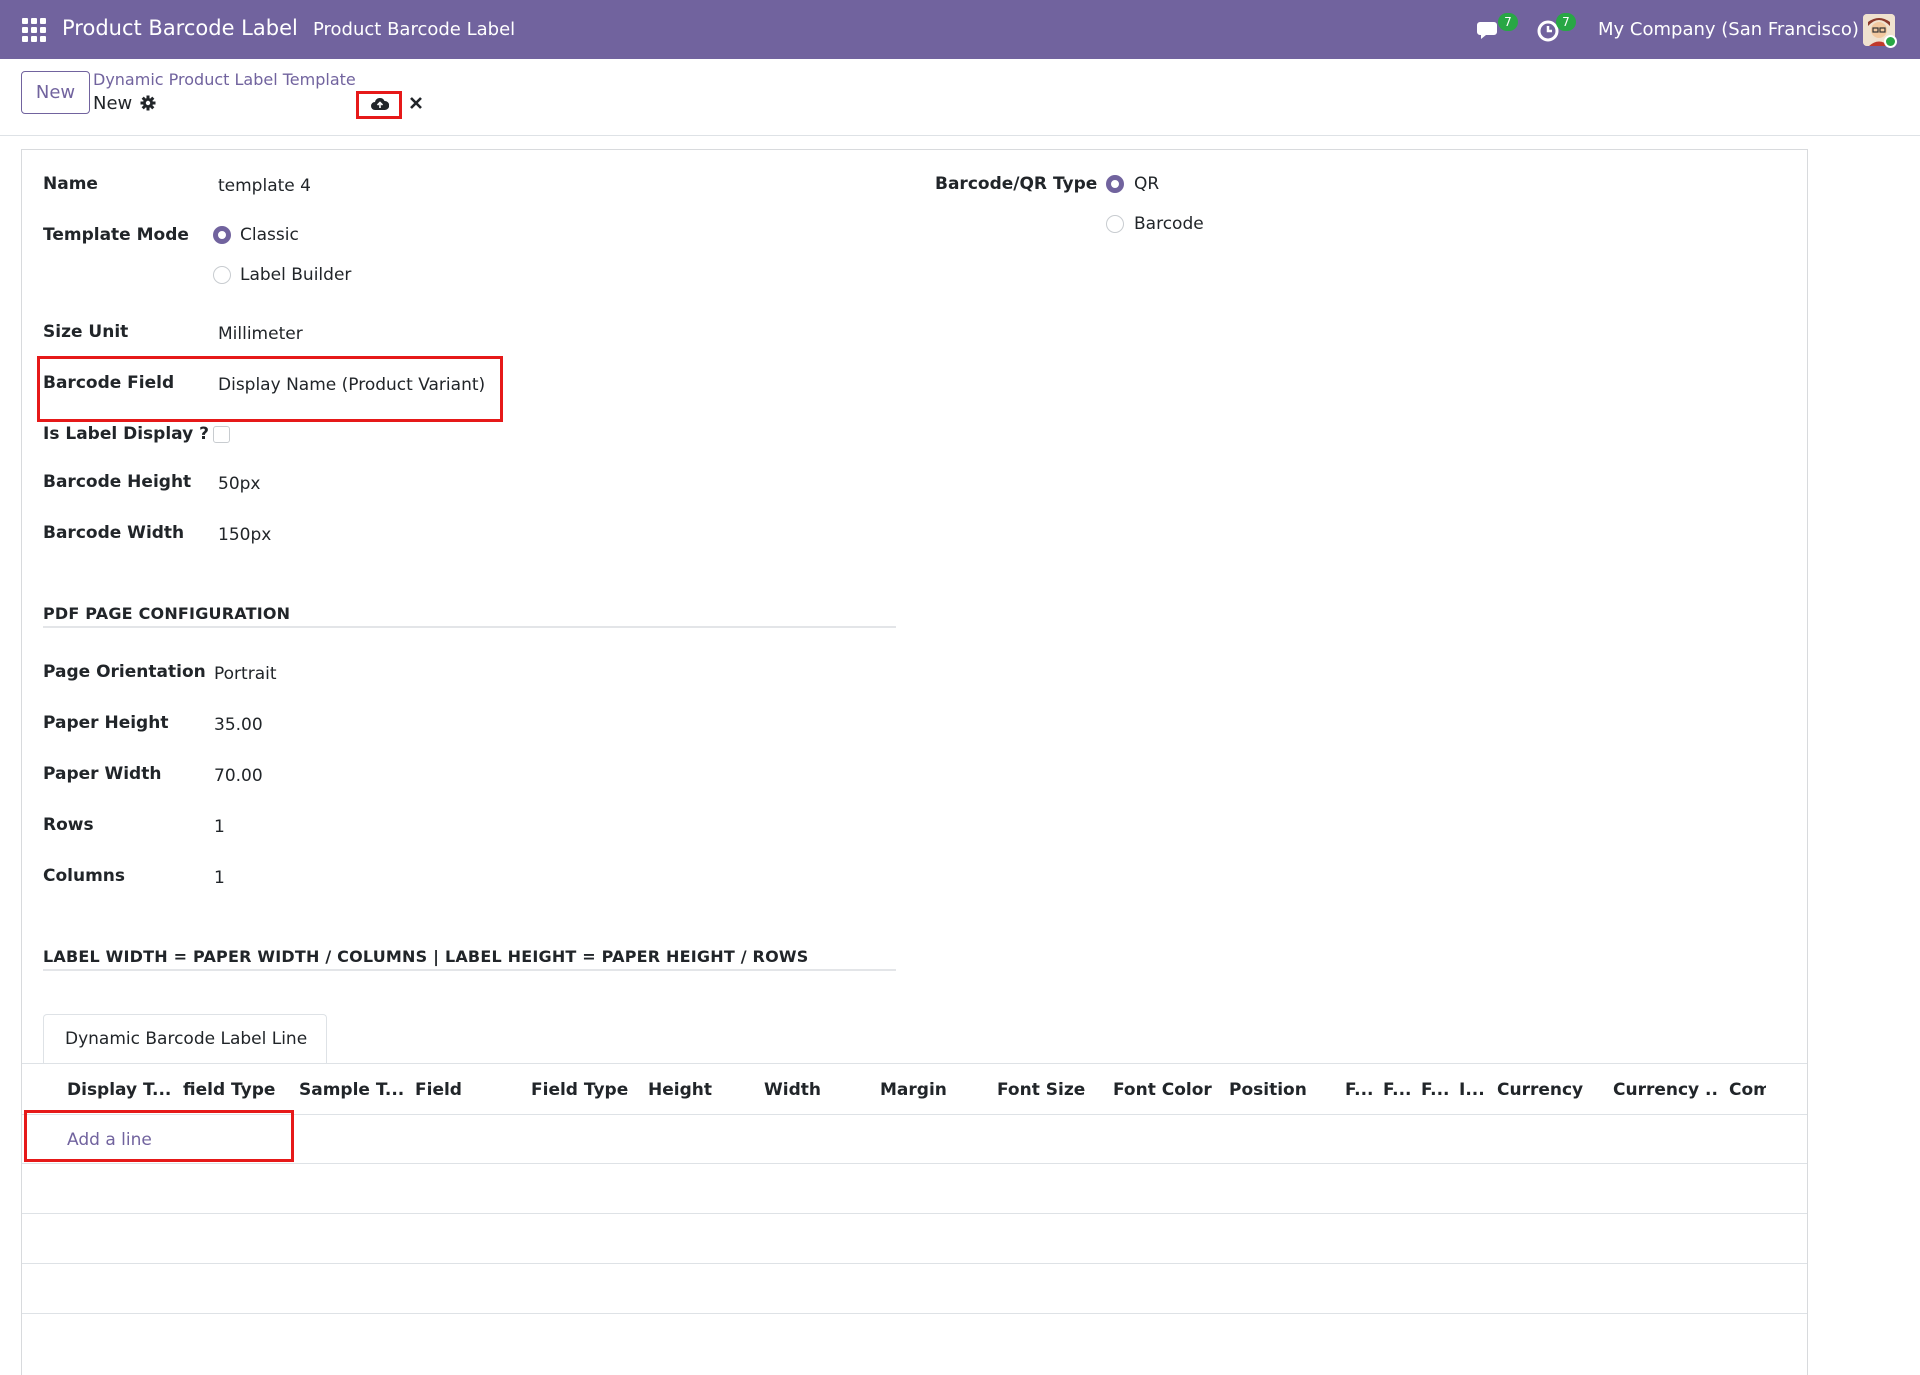 Image resolution: width=1920 pixels, height=1375 pixels. What do you see at coordinates (1115, 224) in the screenshot?
I see `barcode-type-barcode-radio` at bounding box center [1115, 224].